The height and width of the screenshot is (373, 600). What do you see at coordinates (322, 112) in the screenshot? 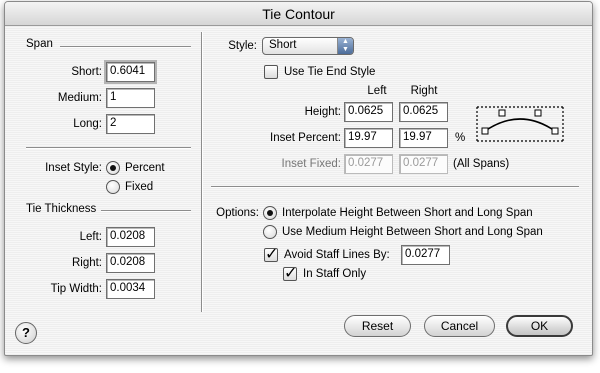
I see `height-label: Height:` at bounding box center [322, 112].